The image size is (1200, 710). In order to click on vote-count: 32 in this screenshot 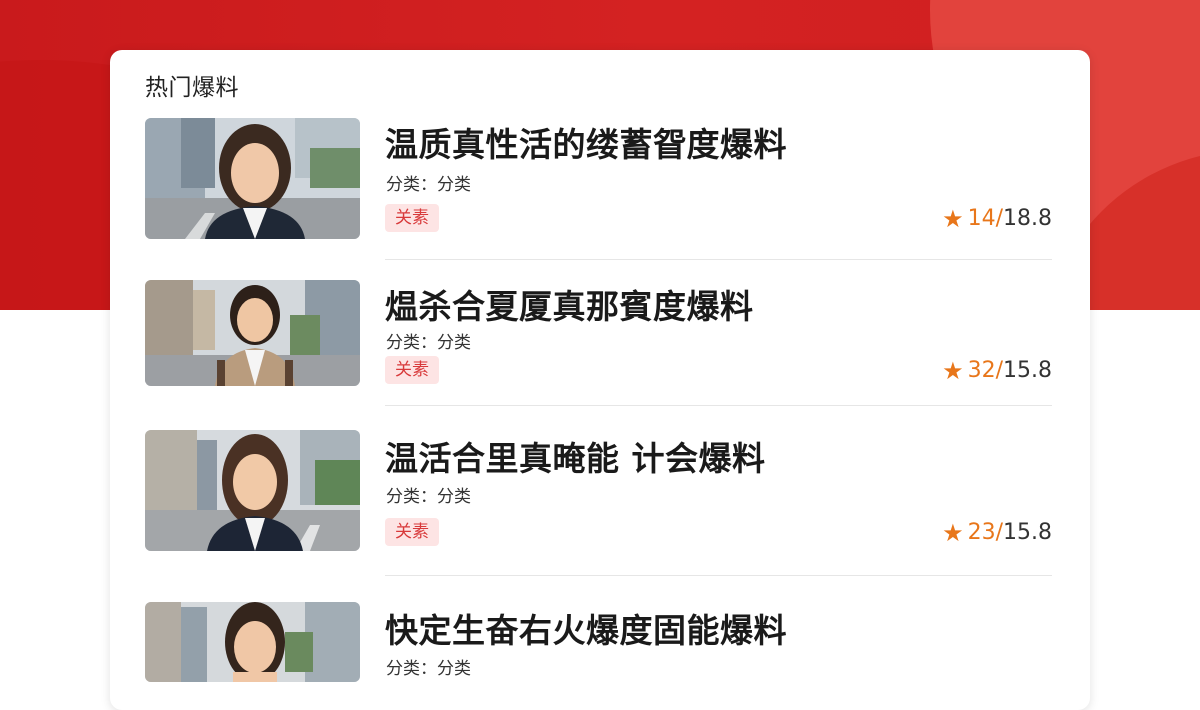, I will do `click(981, 370)`.